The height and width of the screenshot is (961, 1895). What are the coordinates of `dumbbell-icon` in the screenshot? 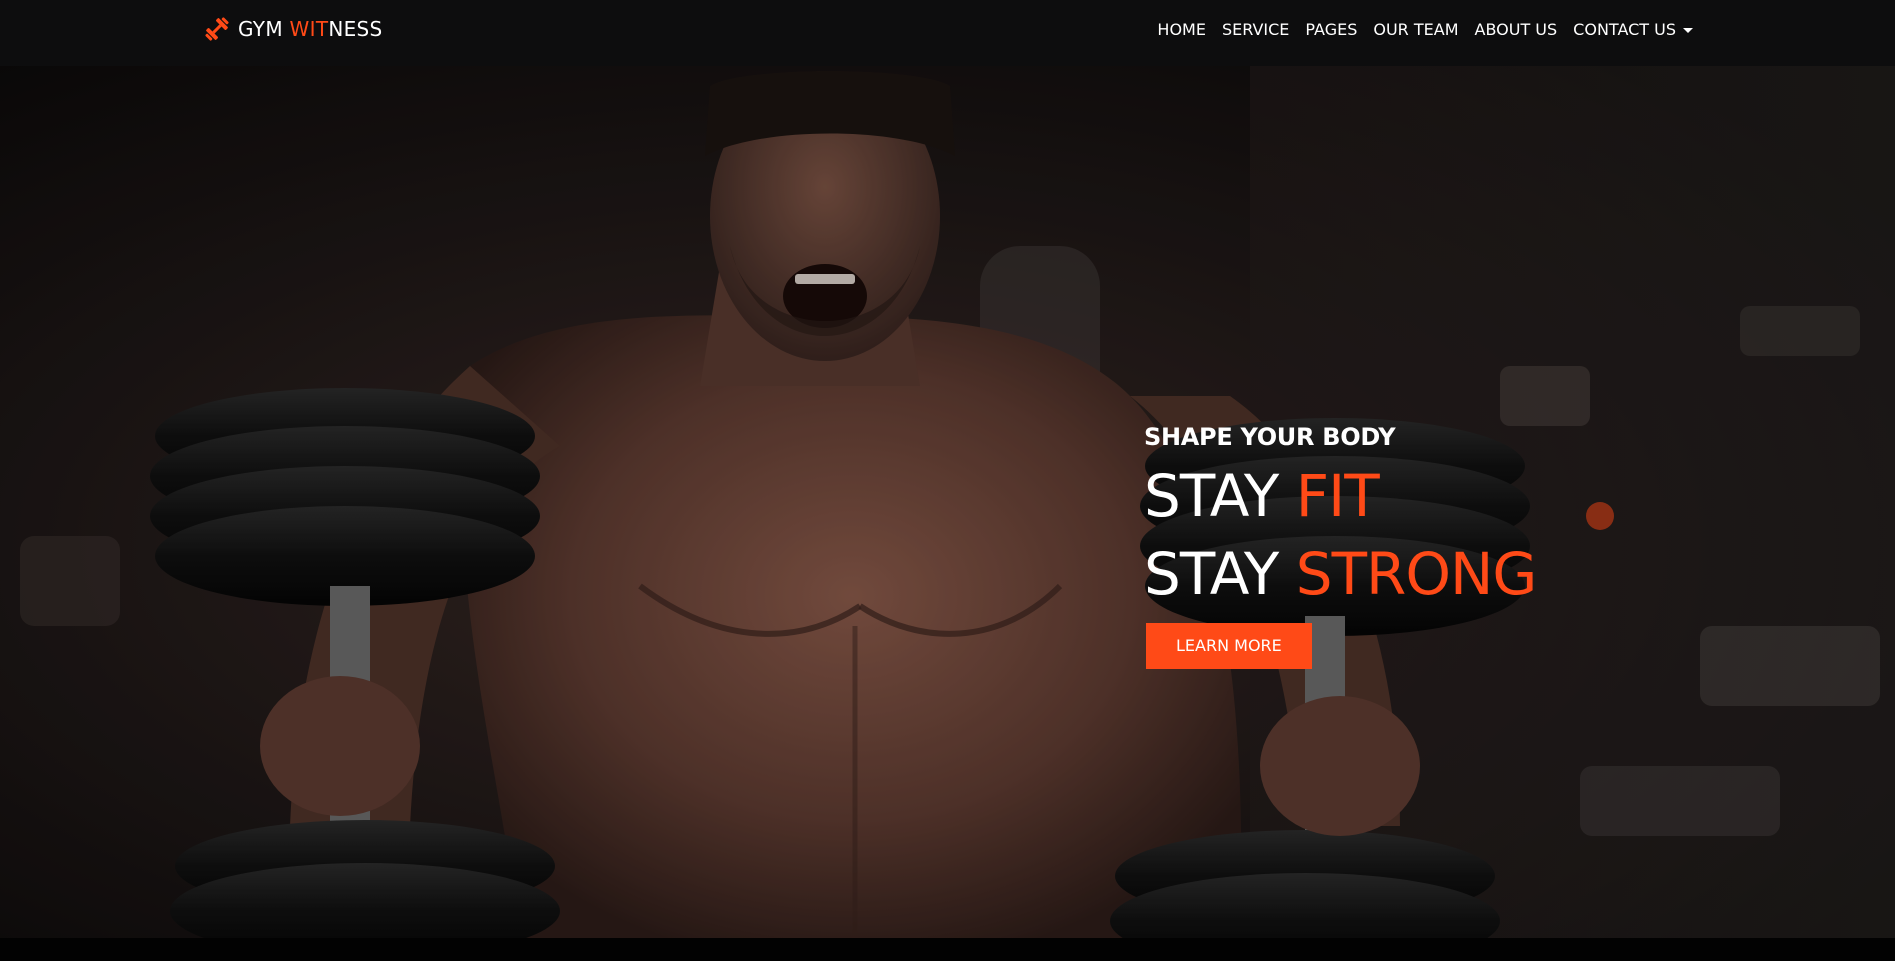 It's located at (217, 29).